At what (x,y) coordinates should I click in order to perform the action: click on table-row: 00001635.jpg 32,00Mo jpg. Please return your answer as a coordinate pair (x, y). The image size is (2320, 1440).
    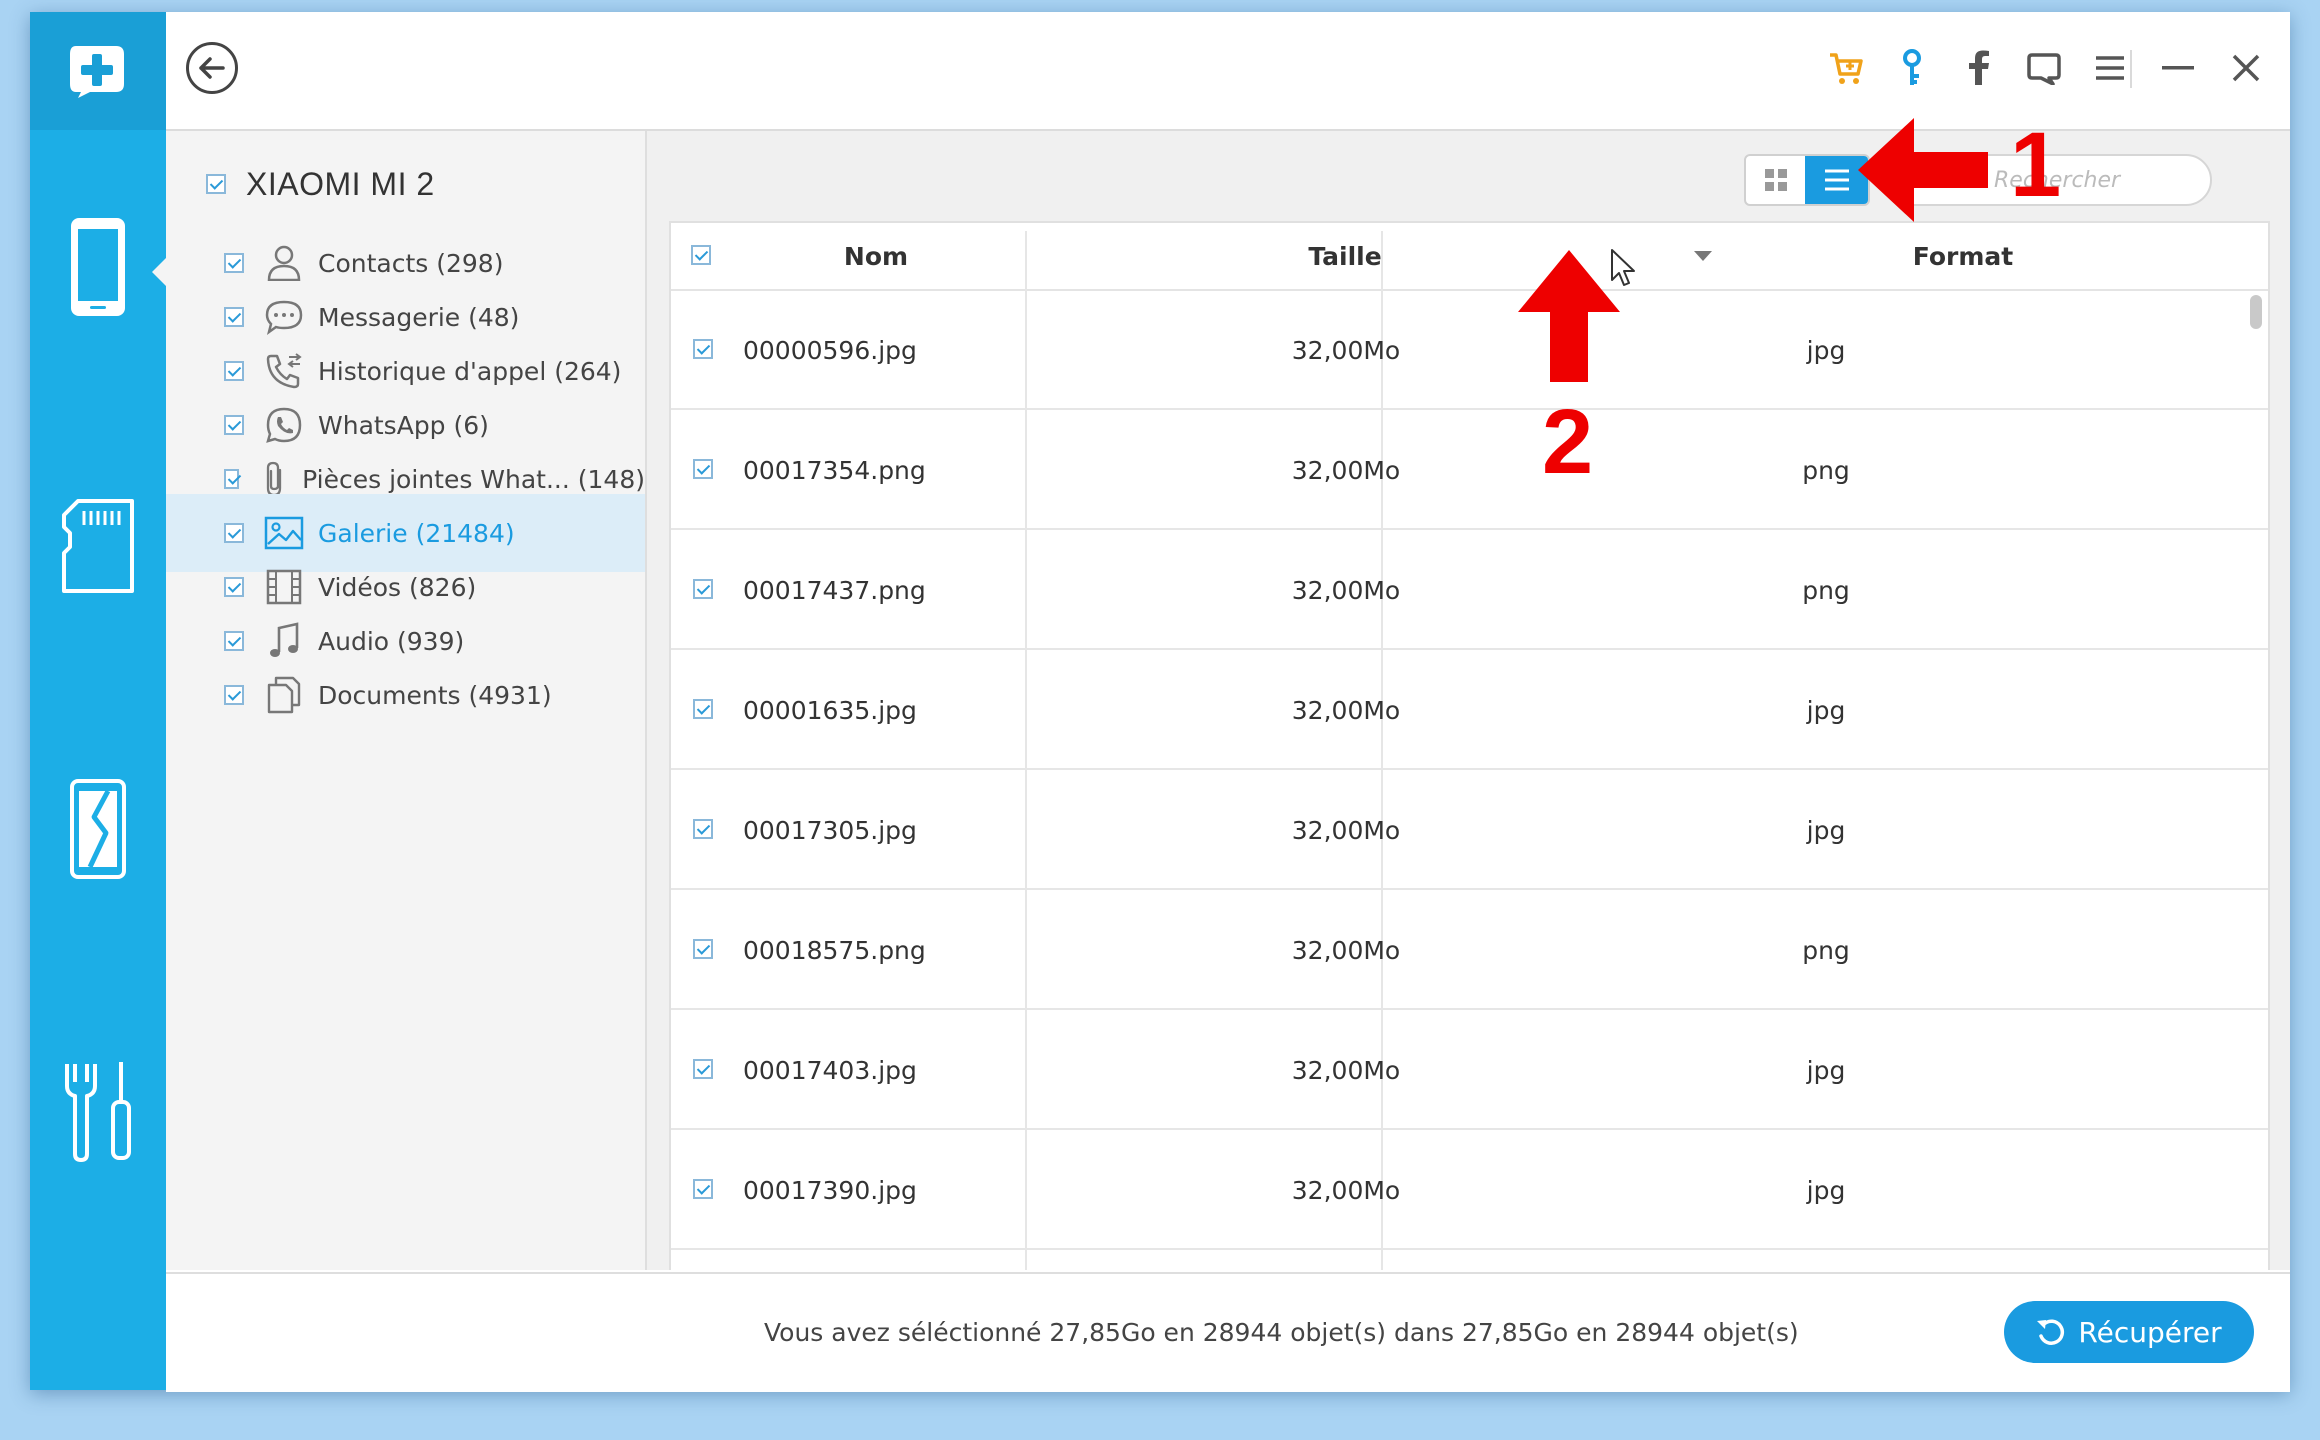
    Looking at the image, I should click on (1469, 710).